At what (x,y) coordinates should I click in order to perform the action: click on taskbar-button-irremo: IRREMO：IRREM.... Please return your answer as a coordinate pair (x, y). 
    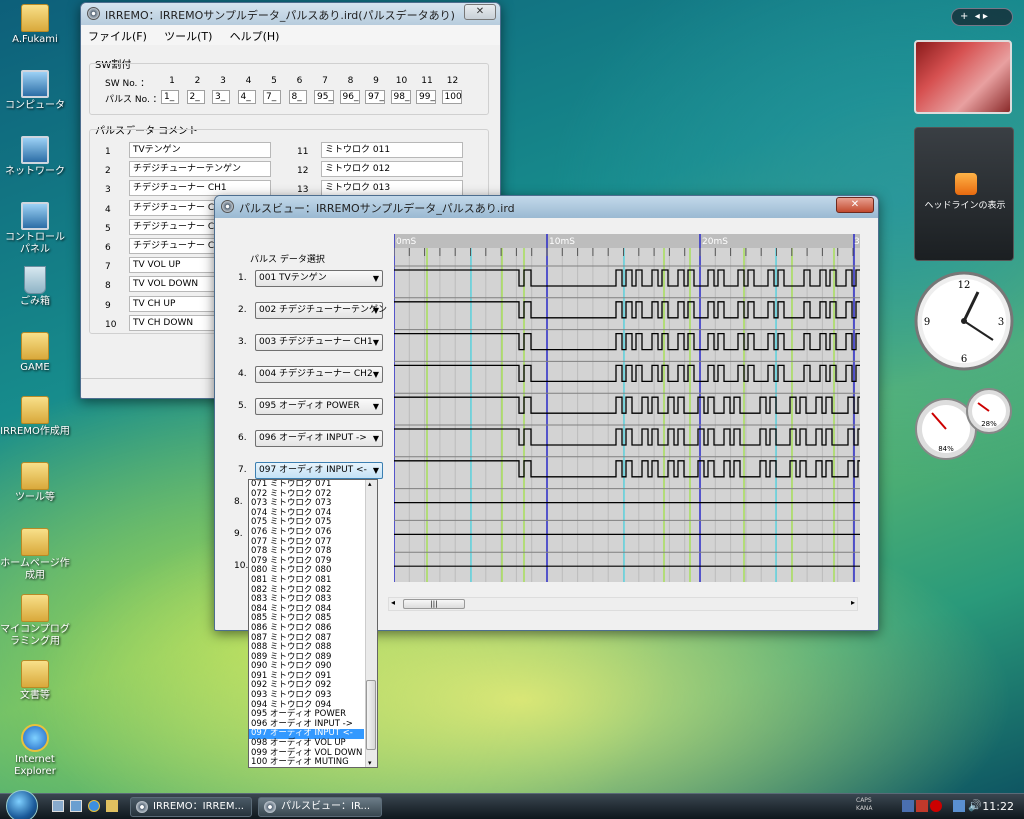
    Looking at the image, I should click on (191, 807).